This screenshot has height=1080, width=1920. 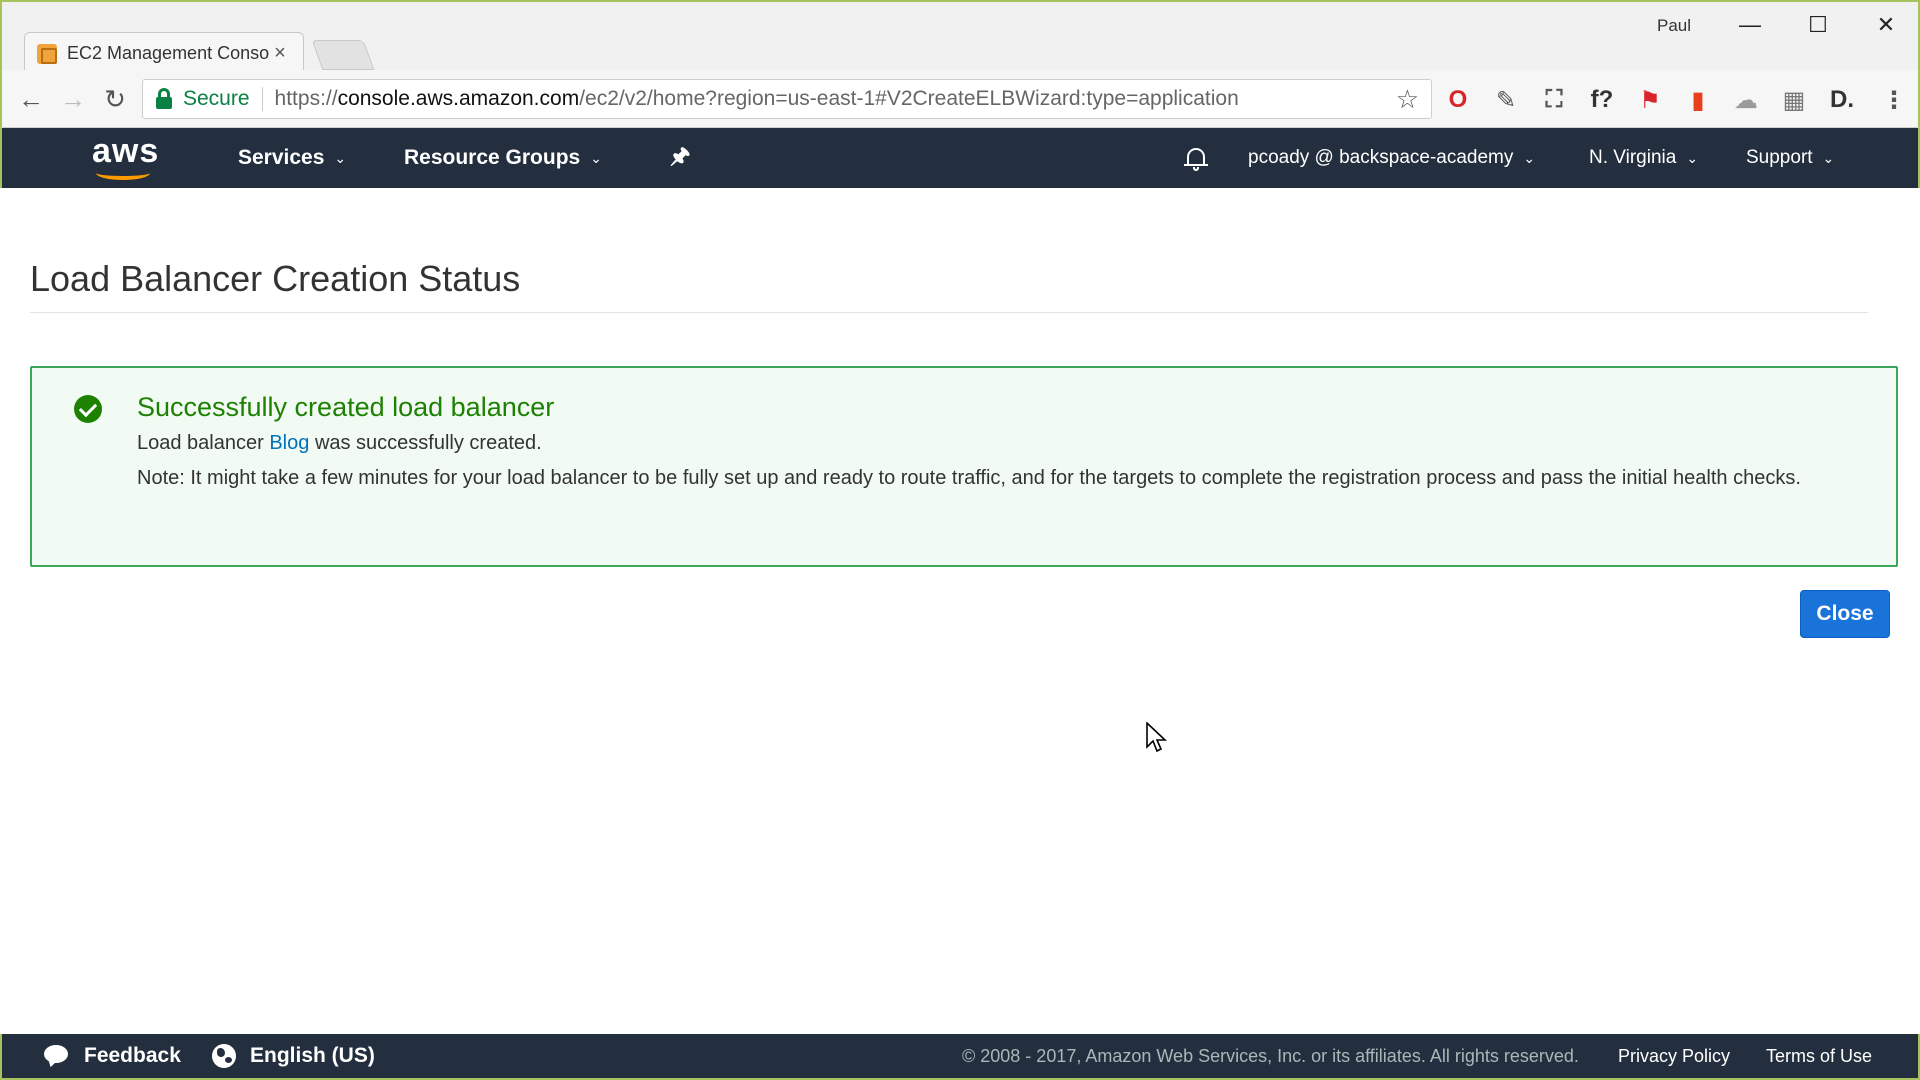 I want to click on feedback-label: Feedback, so click(x=132, y=1055).